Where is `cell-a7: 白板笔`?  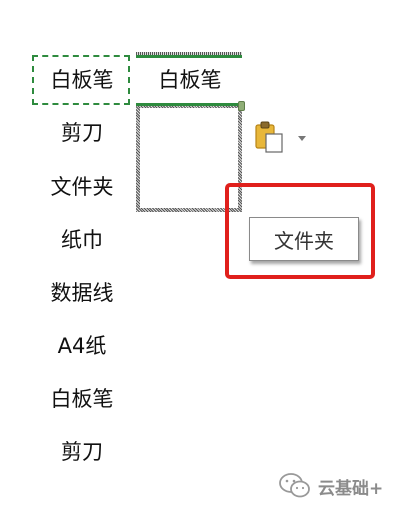
cell-a7: 白板笔 is located at coordinates (82, 399).